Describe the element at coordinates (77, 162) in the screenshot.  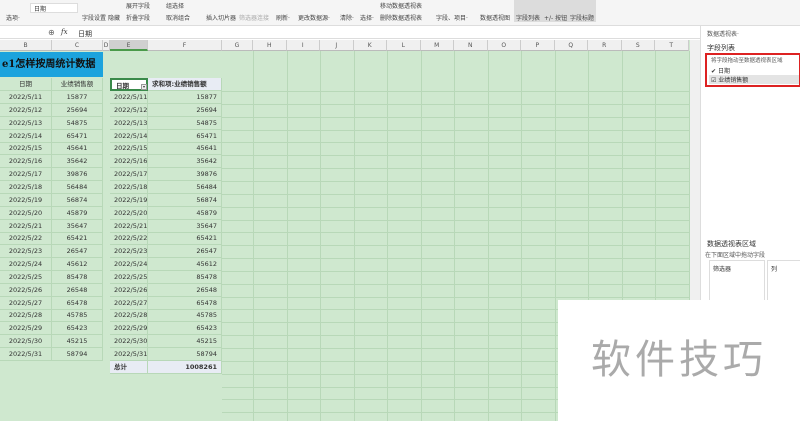
I see `source-sales-cell: 35642` at that location.